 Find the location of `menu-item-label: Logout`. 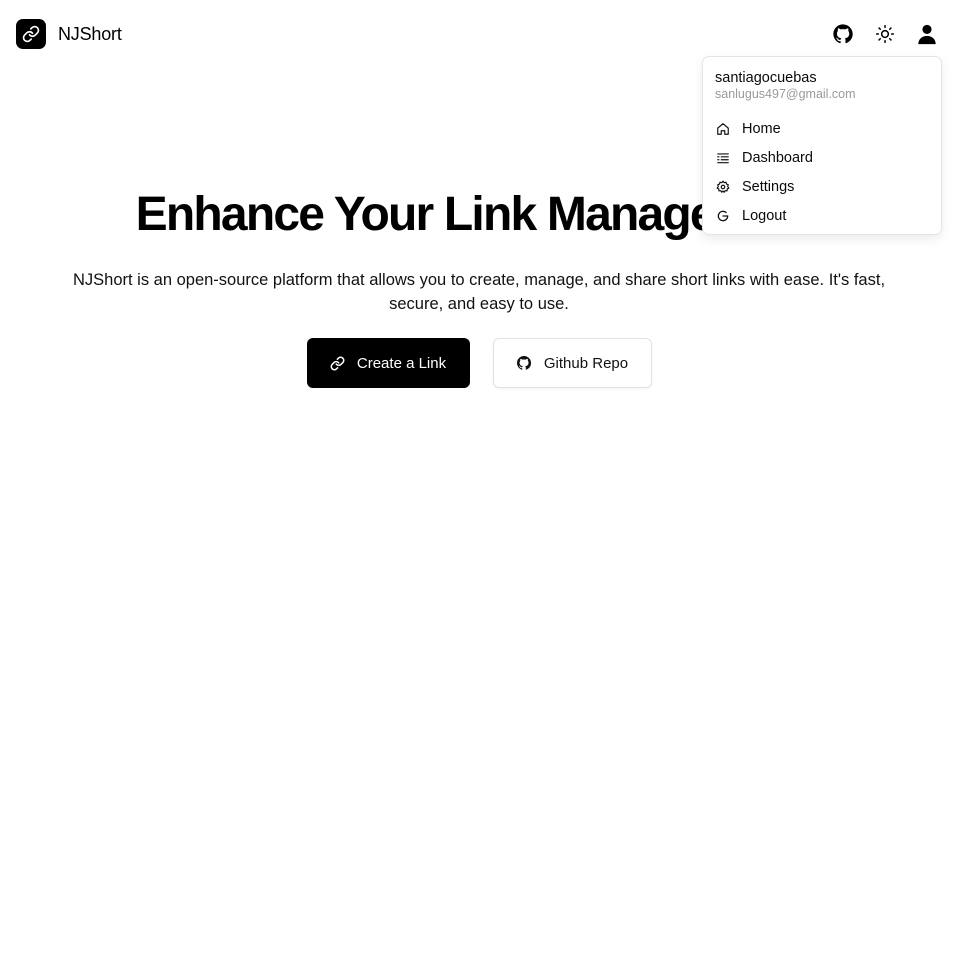

menu-item-label: Logout is located at coordinates (764, 215).